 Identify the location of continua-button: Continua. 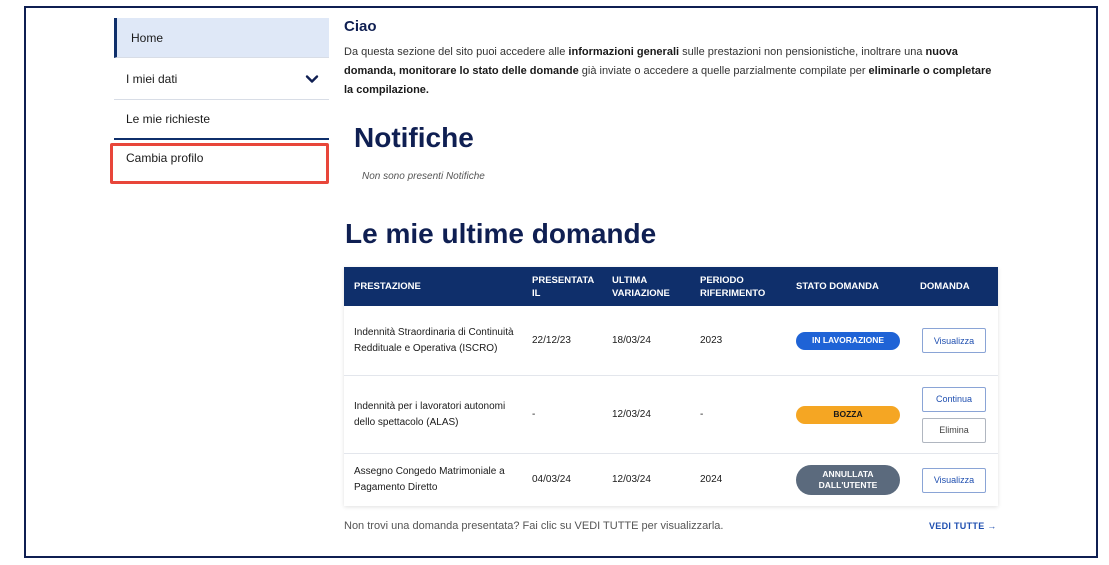
(954, 399).